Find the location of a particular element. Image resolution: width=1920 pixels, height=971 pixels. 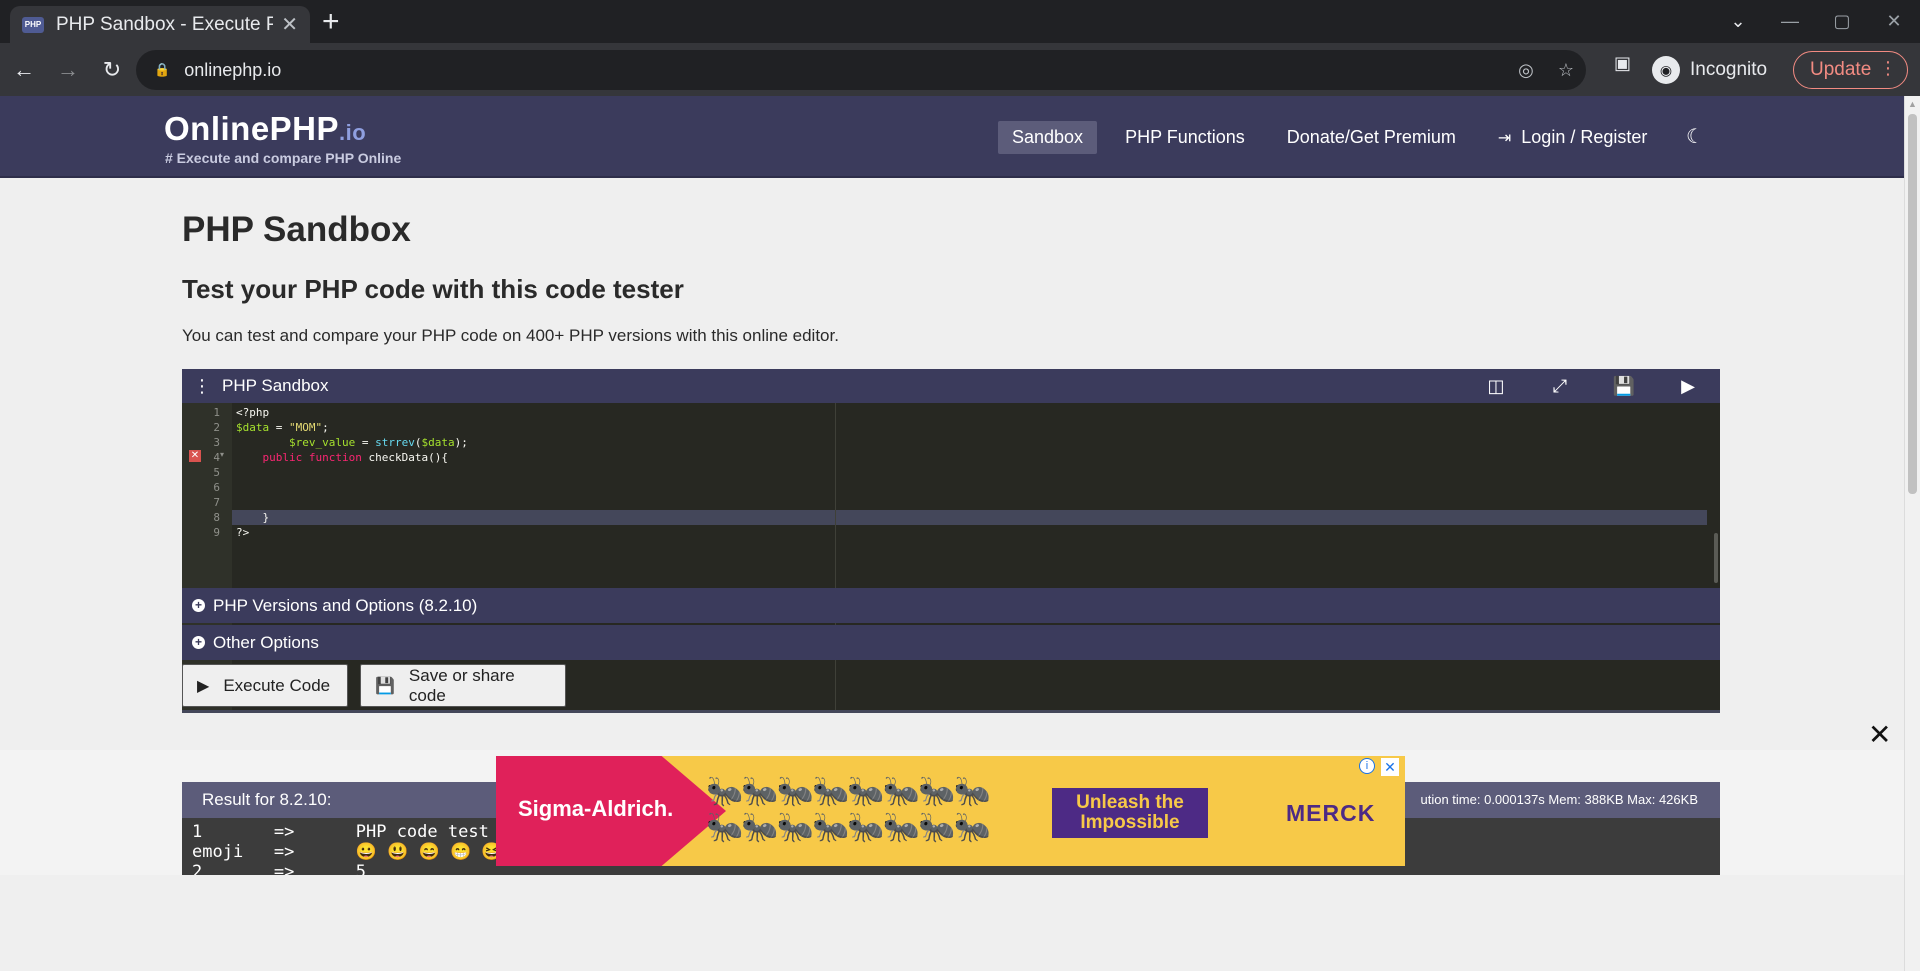

nav-php-functions: PHP Functions is located at coordinates (1185, 137).